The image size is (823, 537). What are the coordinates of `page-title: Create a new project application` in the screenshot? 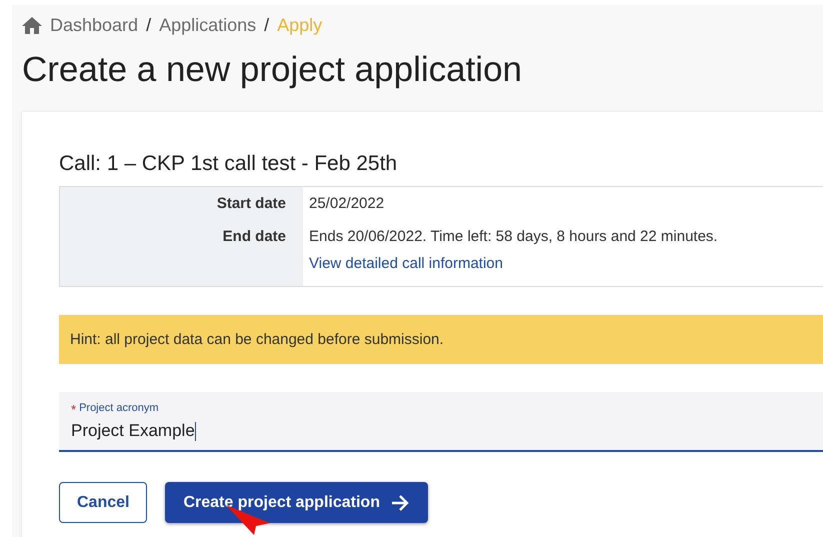 It's located at (273, 70).